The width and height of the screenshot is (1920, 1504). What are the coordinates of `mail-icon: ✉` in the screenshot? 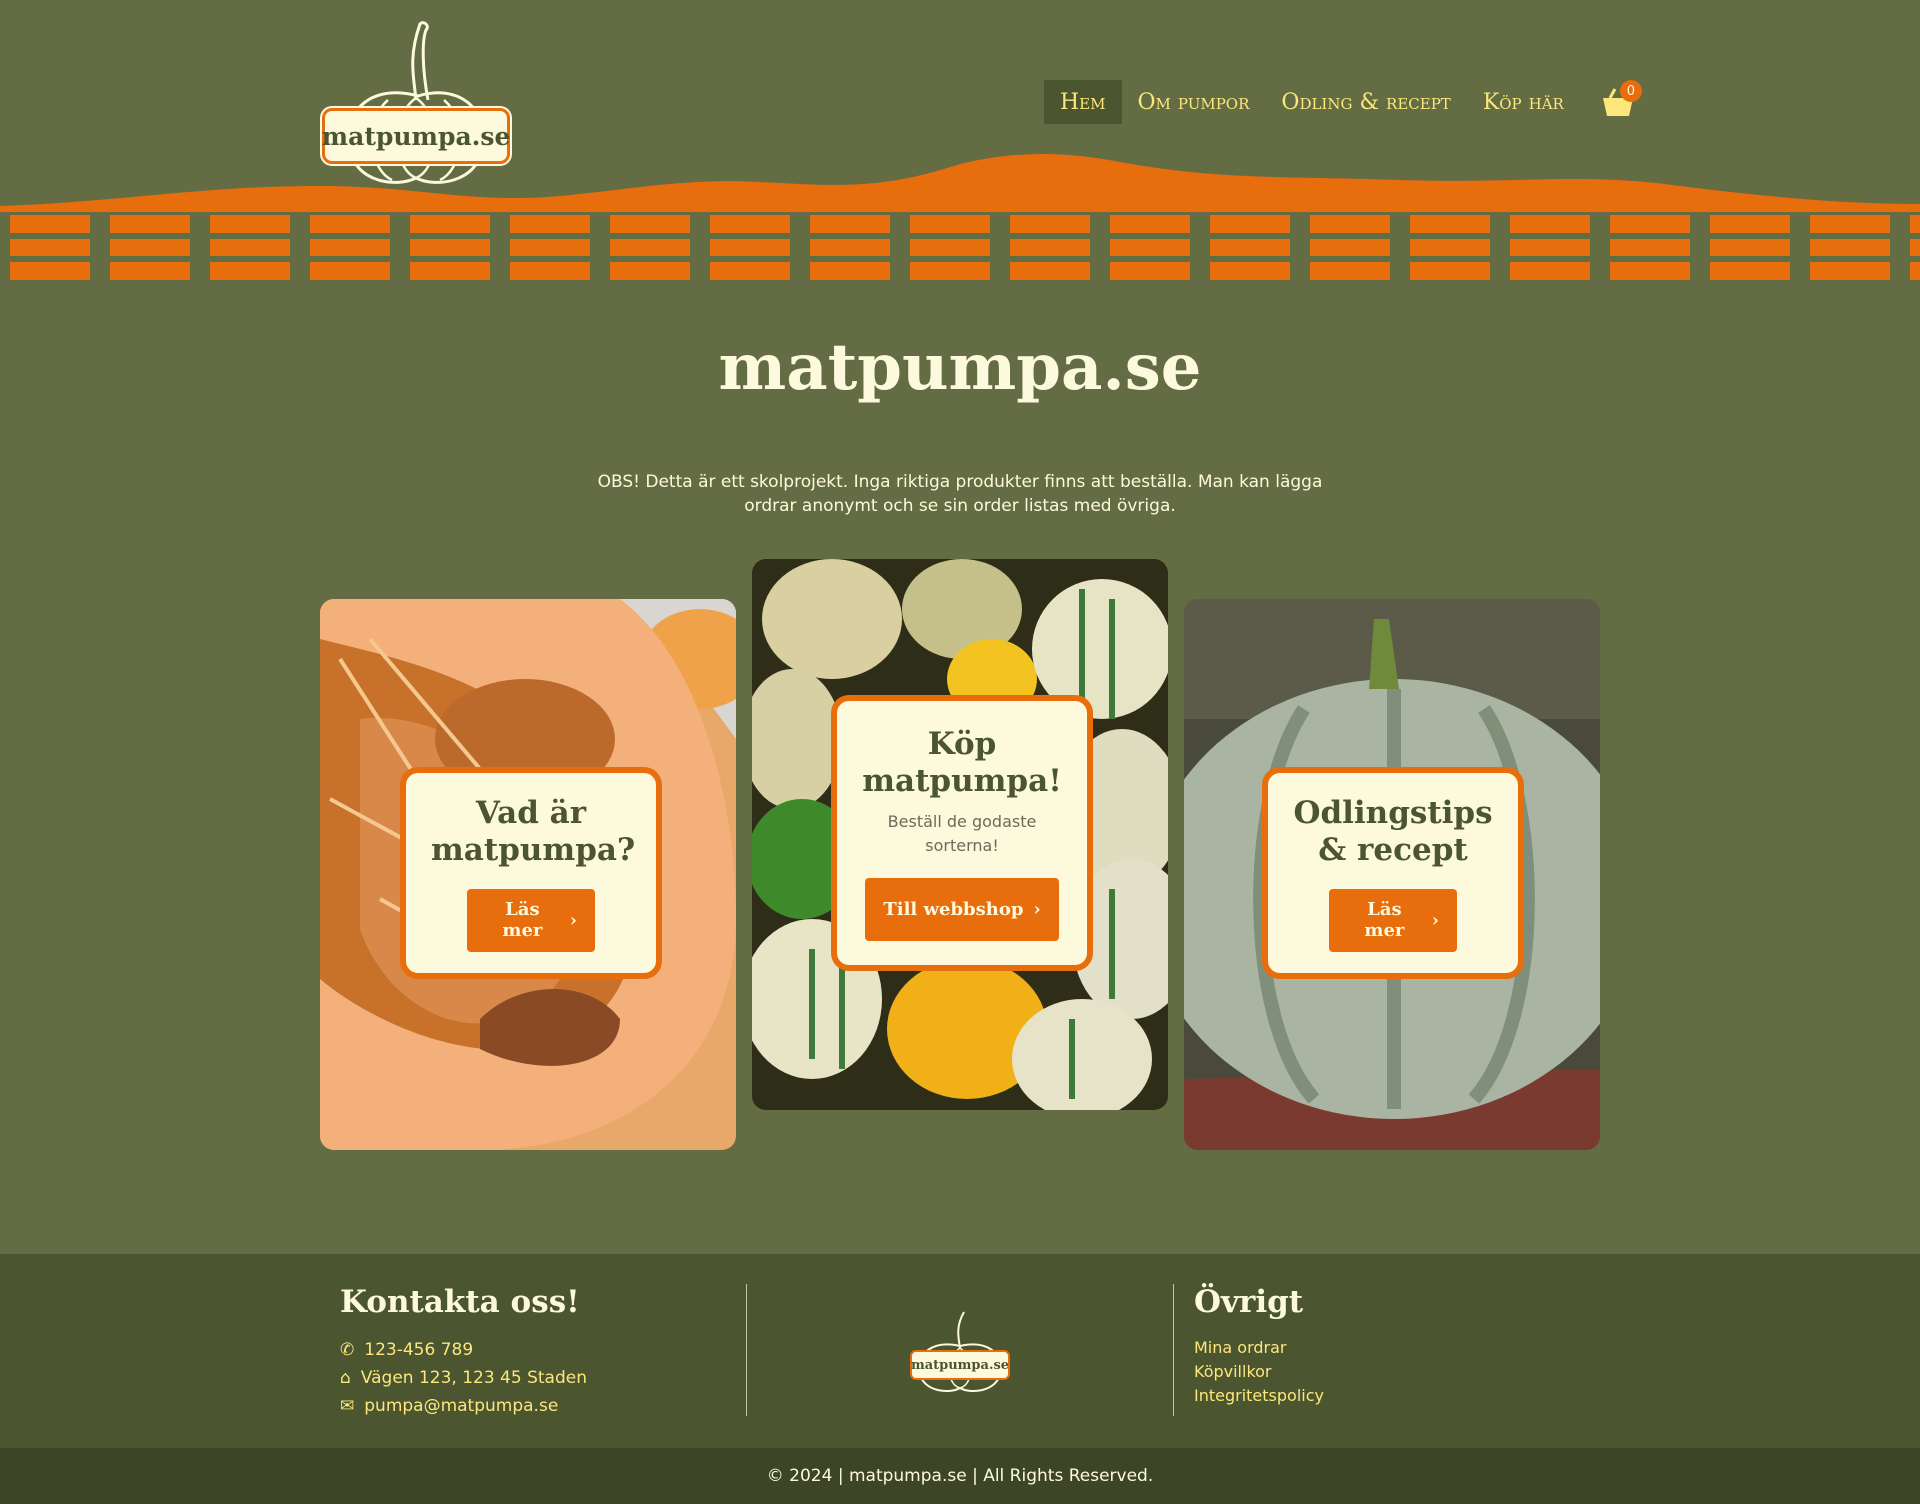 It's located at (347, 1406).